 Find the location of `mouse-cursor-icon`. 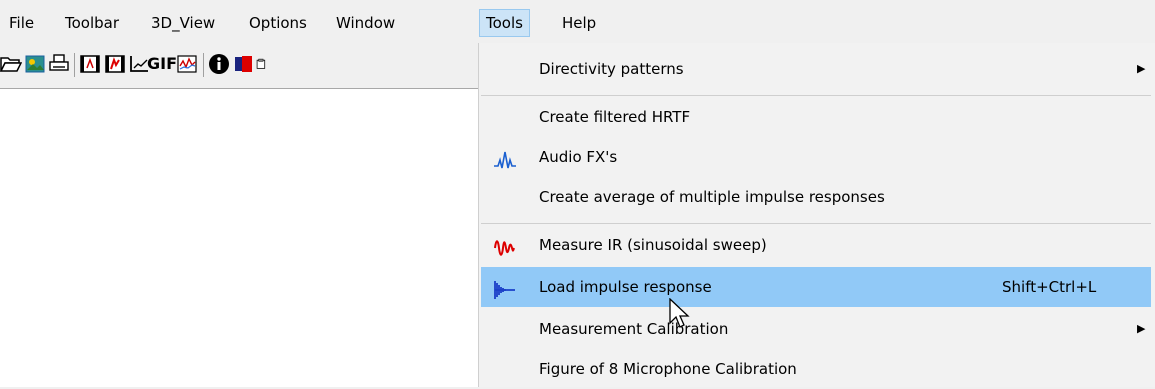

mouse-cursor-icon is located at coordinates (679, 313).